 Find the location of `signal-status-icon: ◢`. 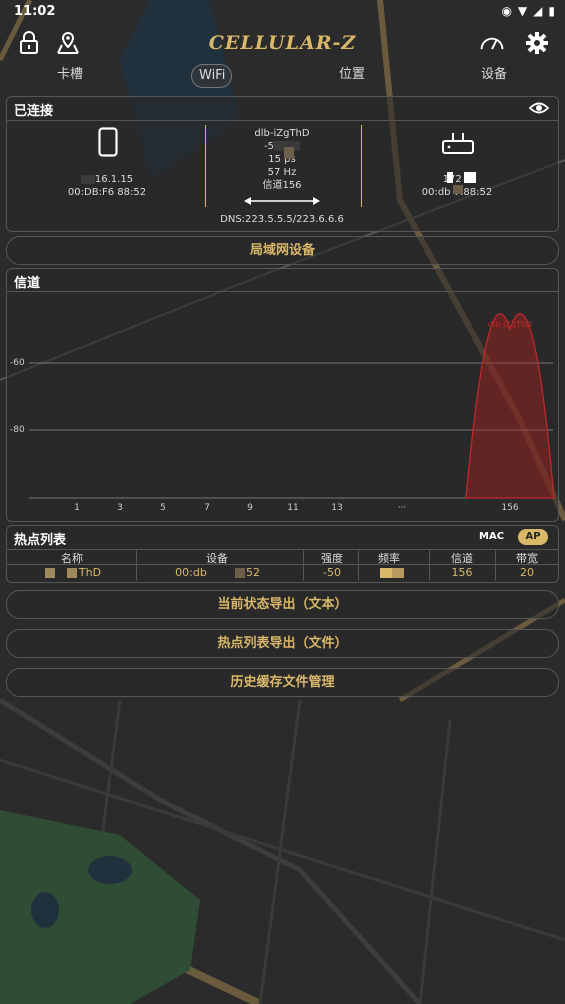

signal-status-icon: ◢ is located at coordinates (538, 11).